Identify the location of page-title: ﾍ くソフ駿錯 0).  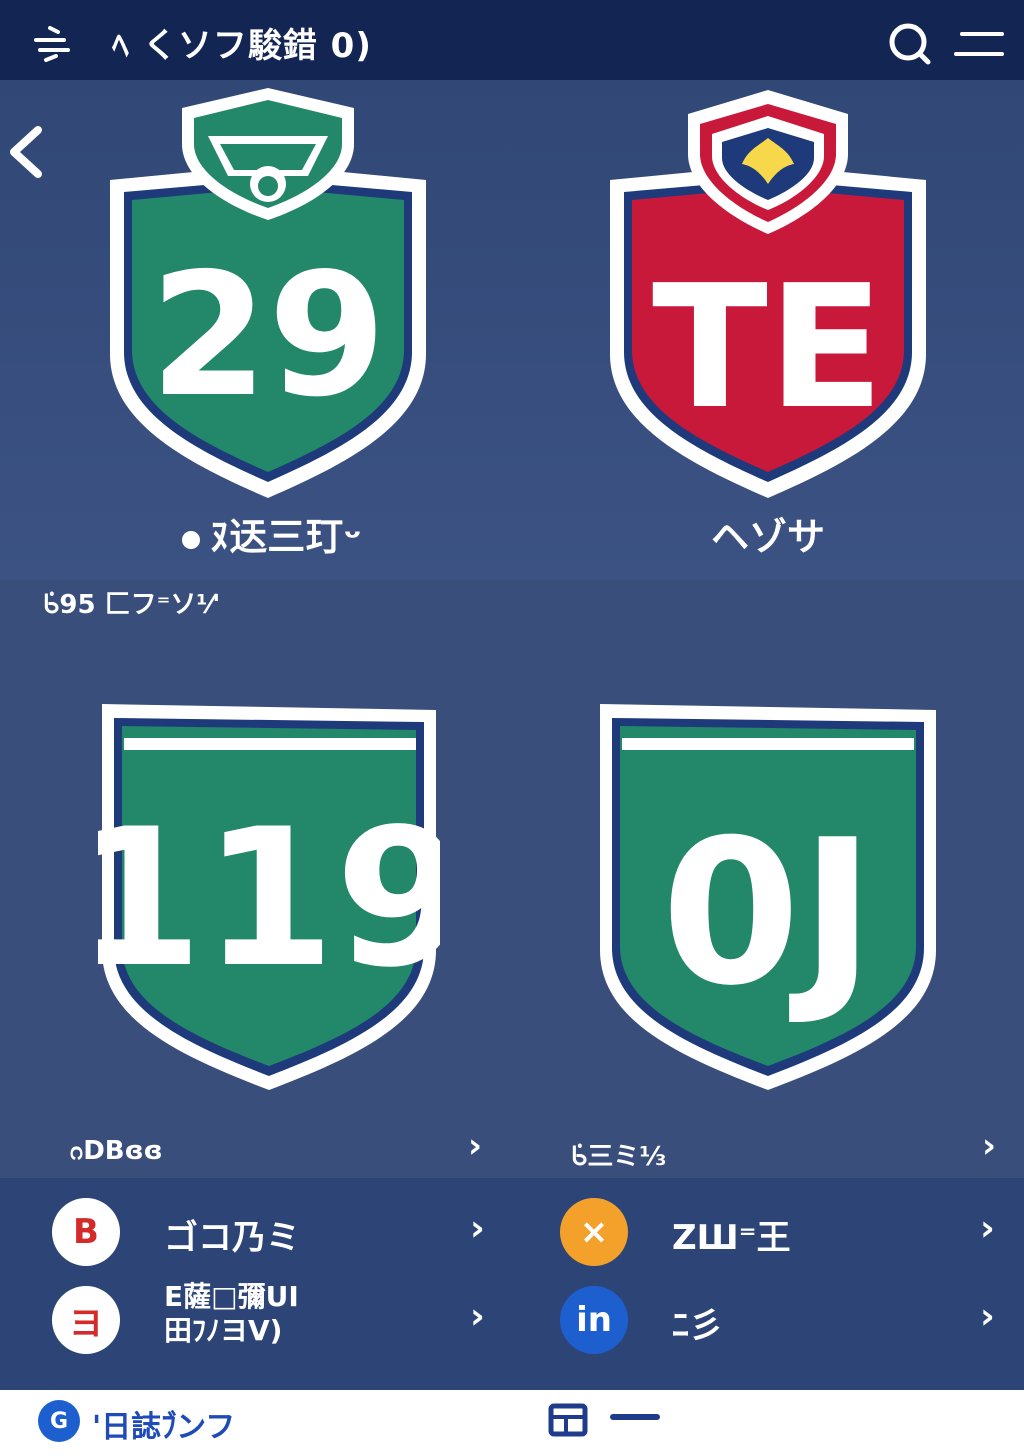
(242, 46).